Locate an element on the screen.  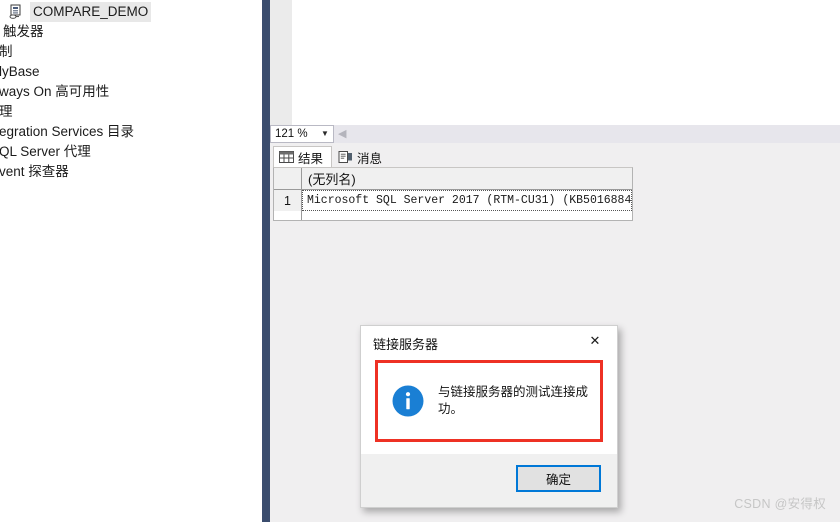
grid-icon is located at coordinates (286, 157).